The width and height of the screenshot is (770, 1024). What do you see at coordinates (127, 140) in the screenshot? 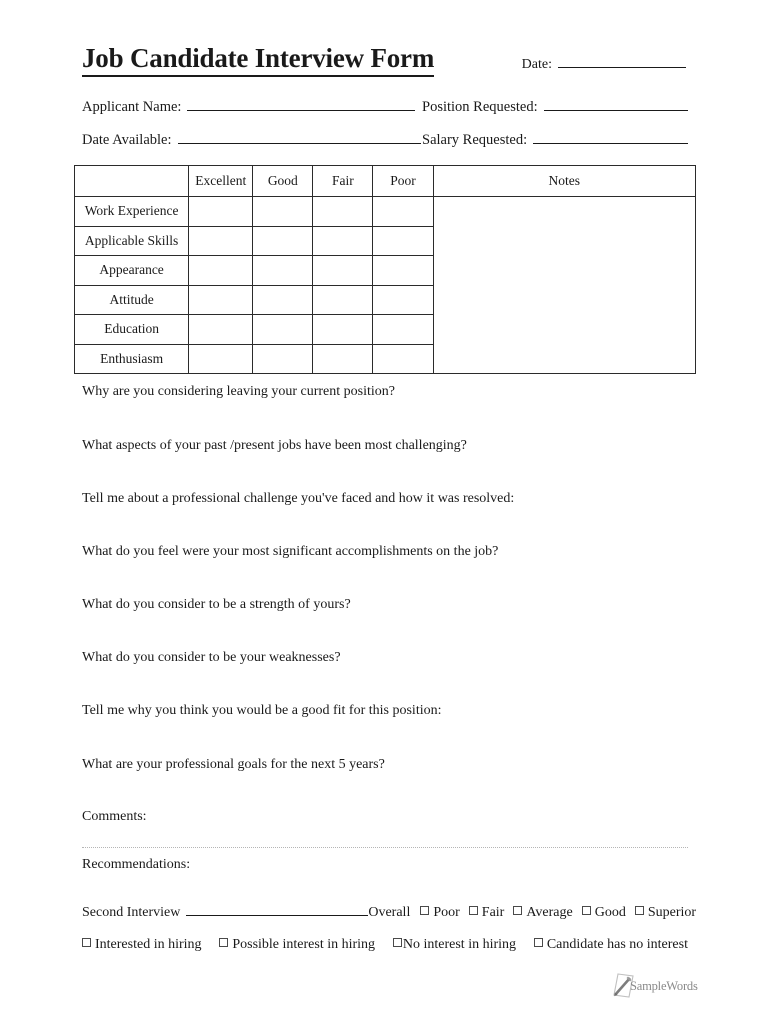
I see `date-available-label: Date Available:` at bounding box center [127, 140].